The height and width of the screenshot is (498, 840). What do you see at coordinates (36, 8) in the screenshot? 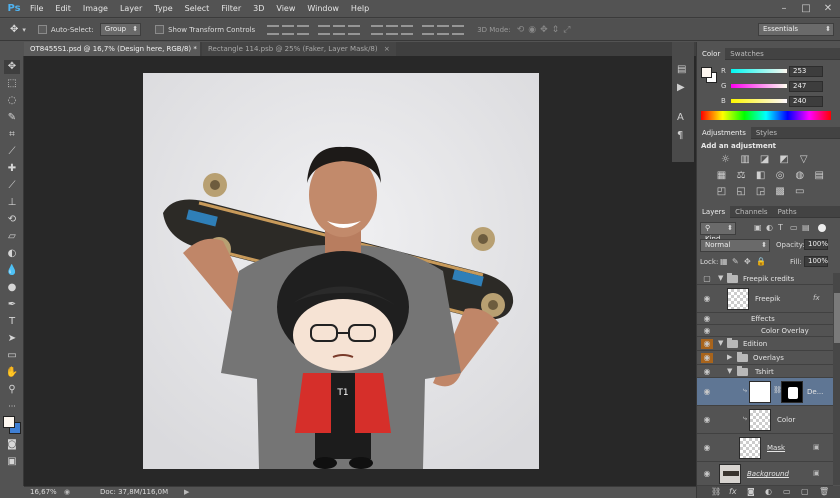
I see `menu-file: File` at bounding box center [36, 8].